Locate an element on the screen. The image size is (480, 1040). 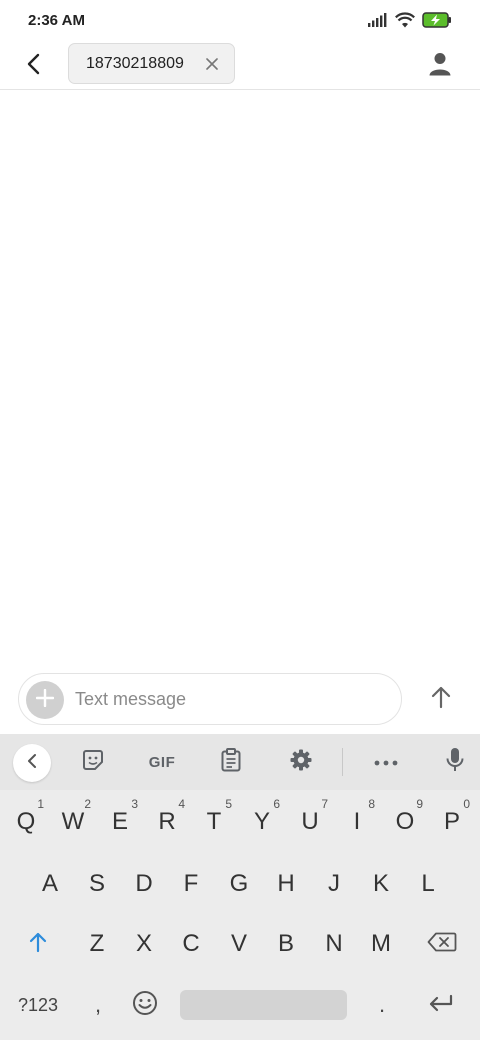
voice-input-button is located at coordinates (455, 762).